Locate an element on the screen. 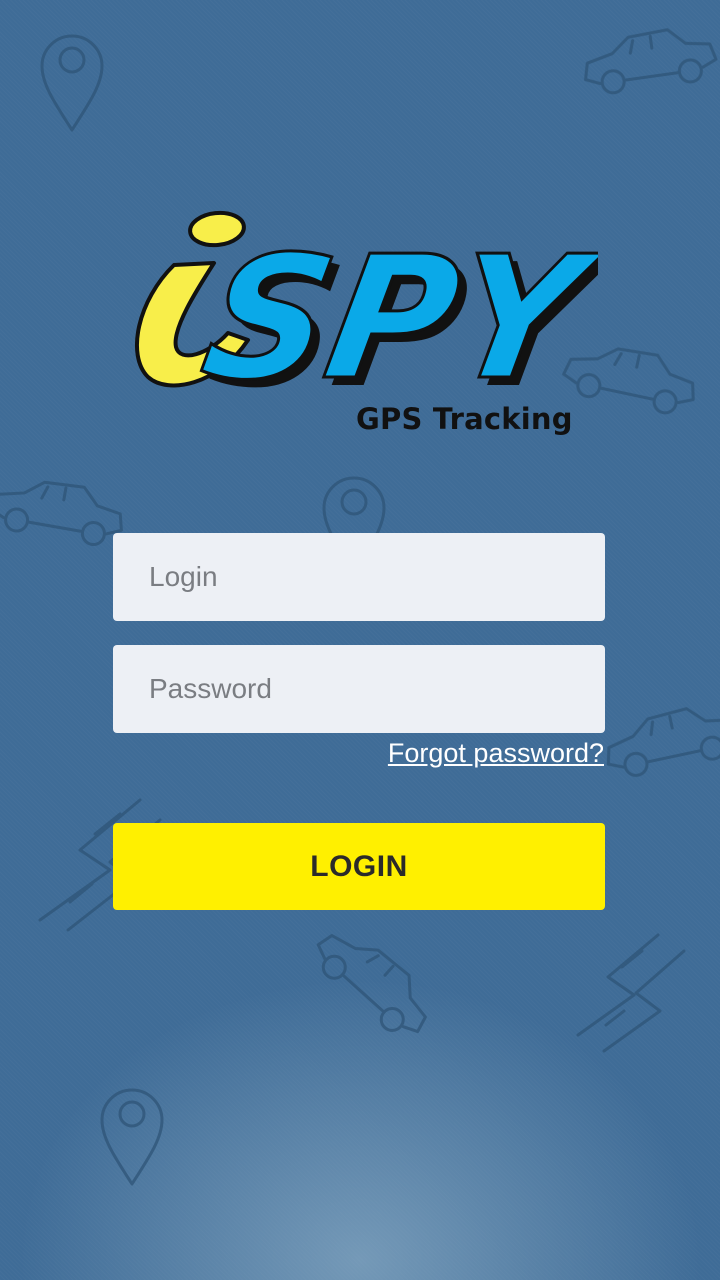 Image resolution: width=720 pixels, height=1280 pixels. password-input is located at coordinates (359, 689).